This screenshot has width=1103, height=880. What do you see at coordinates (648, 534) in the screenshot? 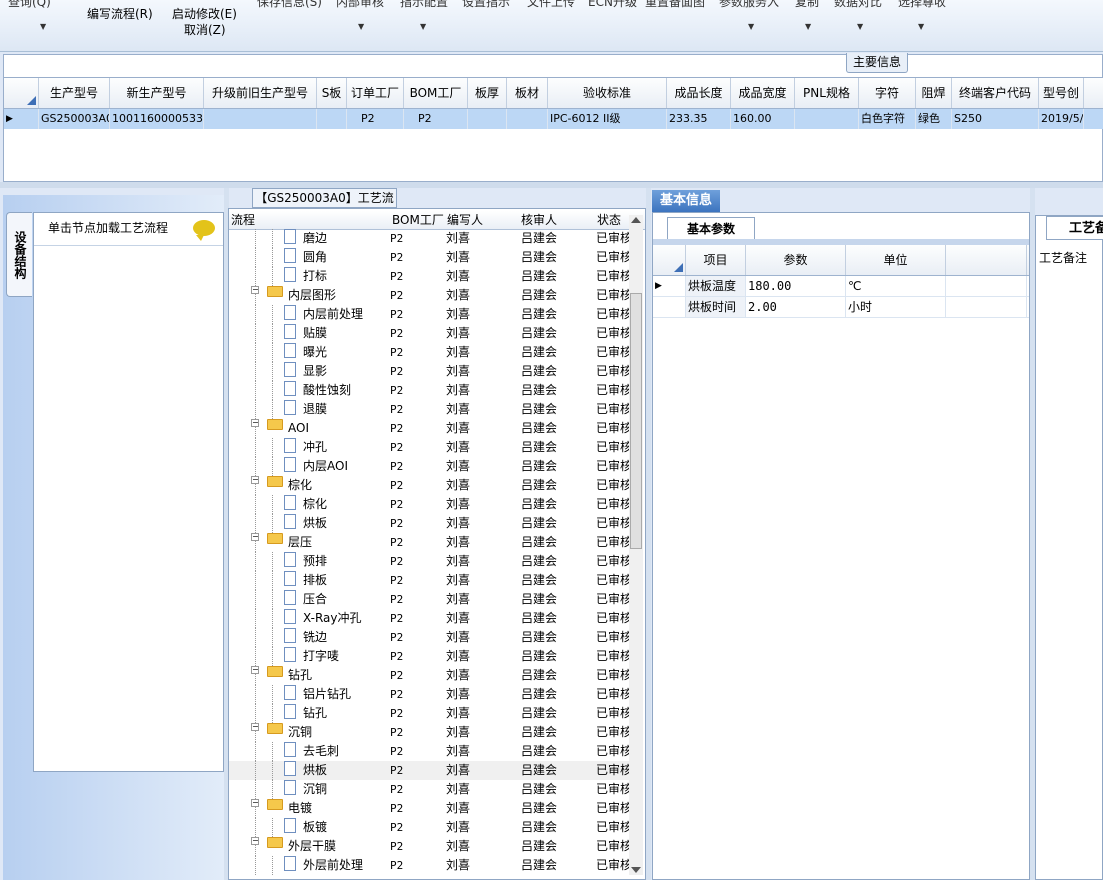
I see `vertical-splitter` at bounding box center [648, 534].